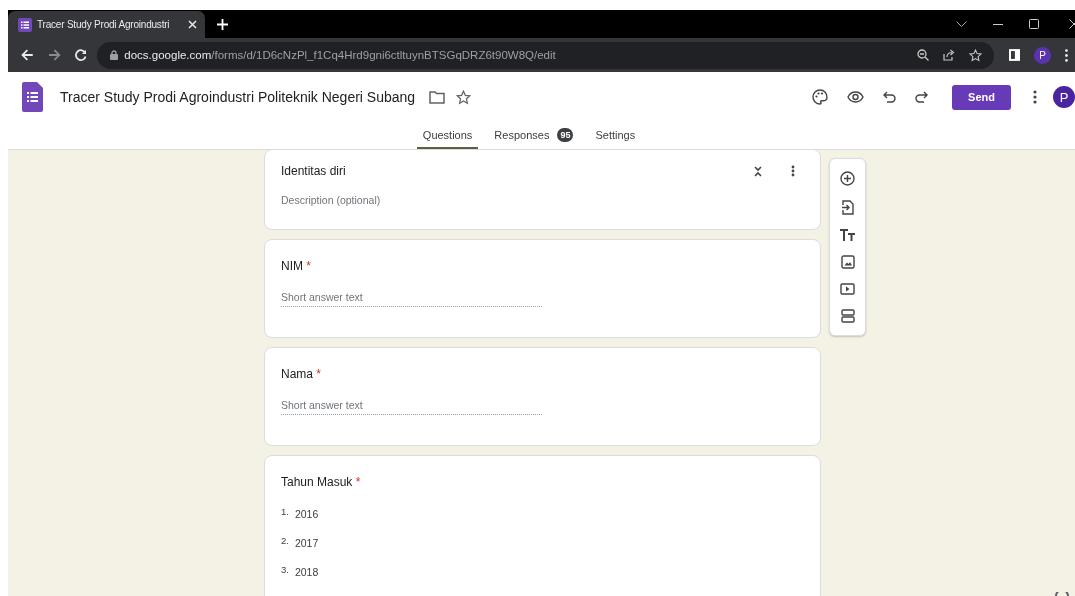  What do you see at coordinates (306, 572) in the screenshot?
I see `option-label: 2018` at bounding box center [306, 572].